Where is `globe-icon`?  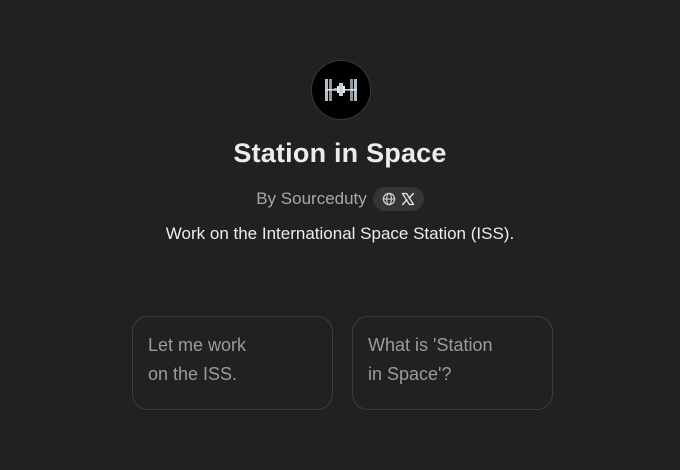 globe-icon is located at coordinates (389, 199).